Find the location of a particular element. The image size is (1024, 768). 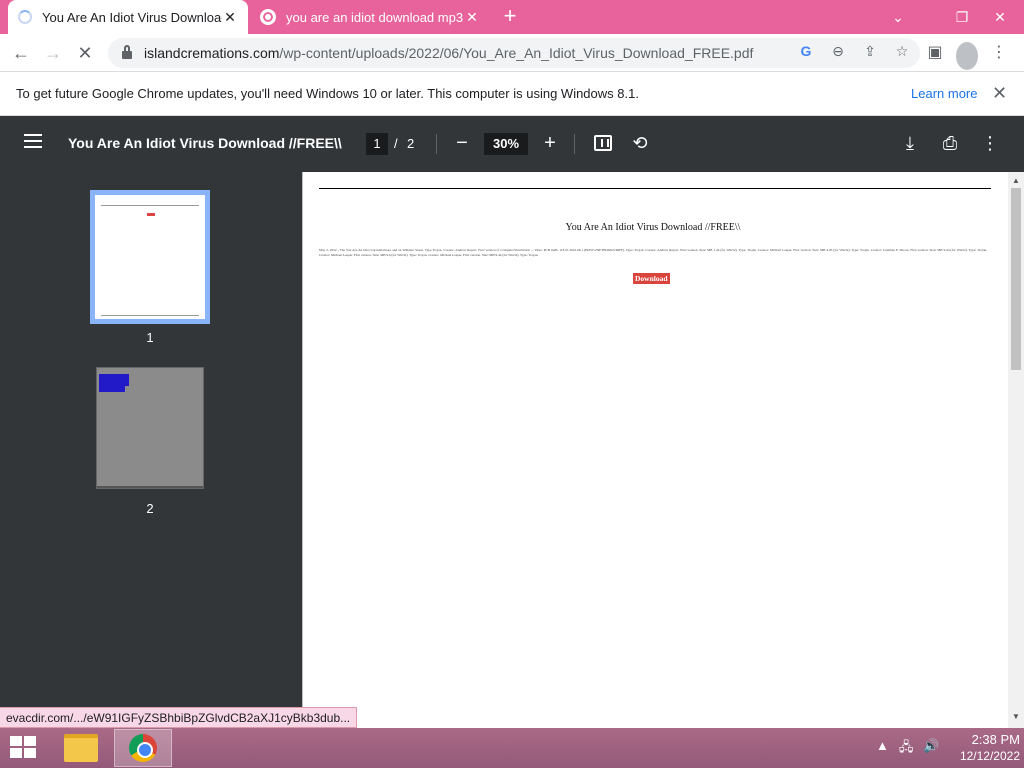

profile-avatar is located at coordinates (967, 56).